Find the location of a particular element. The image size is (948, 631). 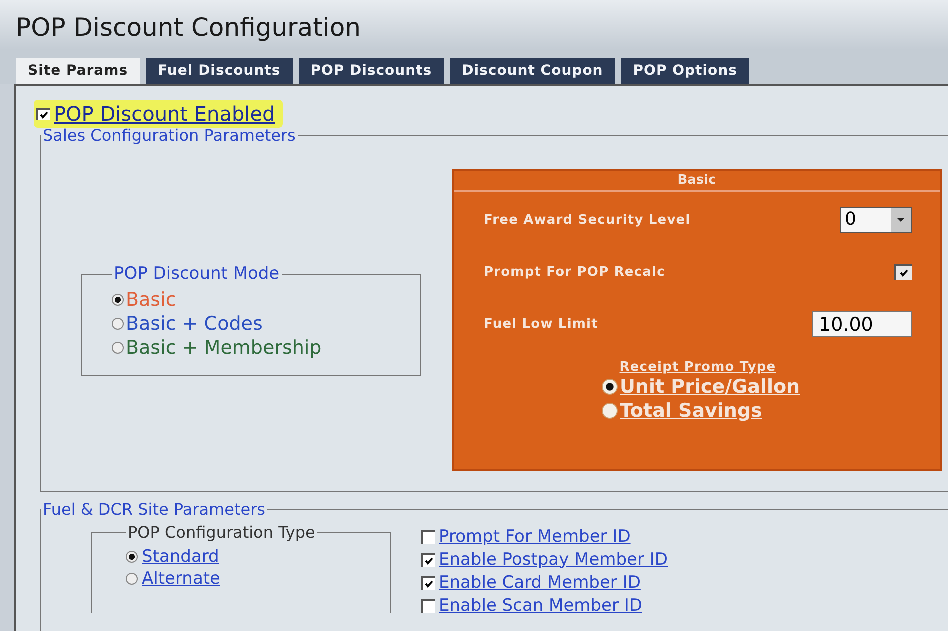

tab: Fuel Discounts is located at coordinates (219, 71).